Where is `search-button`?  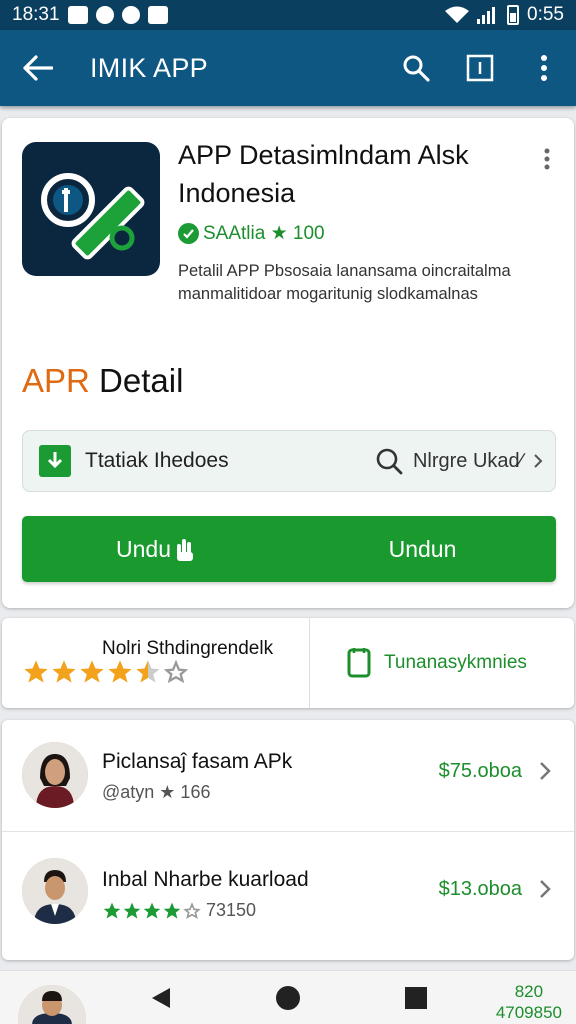
search-button is located at coordinates (416, 68).